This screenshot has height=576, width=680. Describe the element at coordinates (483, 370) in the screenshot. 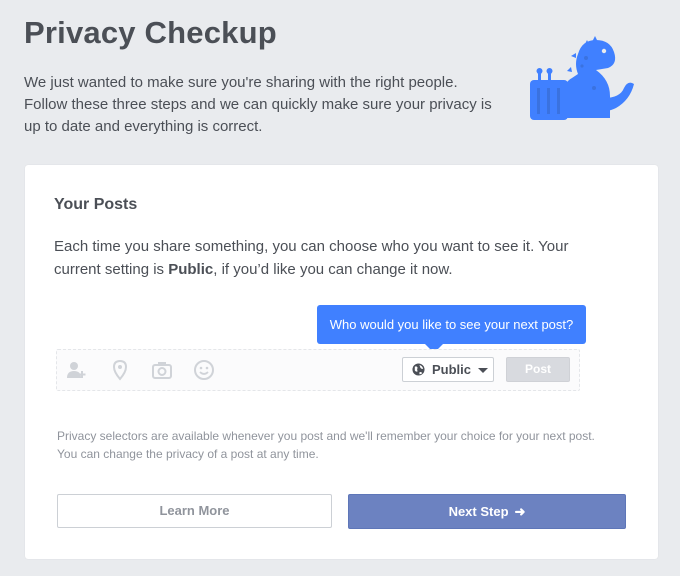

I see `chevron-down-icon` at that location.